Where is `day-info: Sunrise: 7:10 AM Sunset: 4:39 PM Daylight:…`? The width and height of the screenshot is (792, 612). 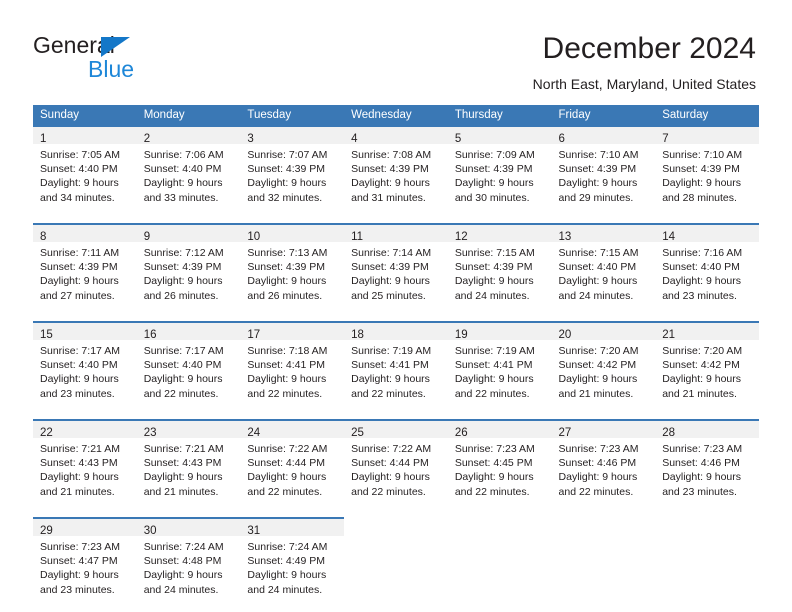
day-info: Sunrise: 7:10 AM Sunset: 4:39 PM Daylight:… is located at coordinates (707, 174).